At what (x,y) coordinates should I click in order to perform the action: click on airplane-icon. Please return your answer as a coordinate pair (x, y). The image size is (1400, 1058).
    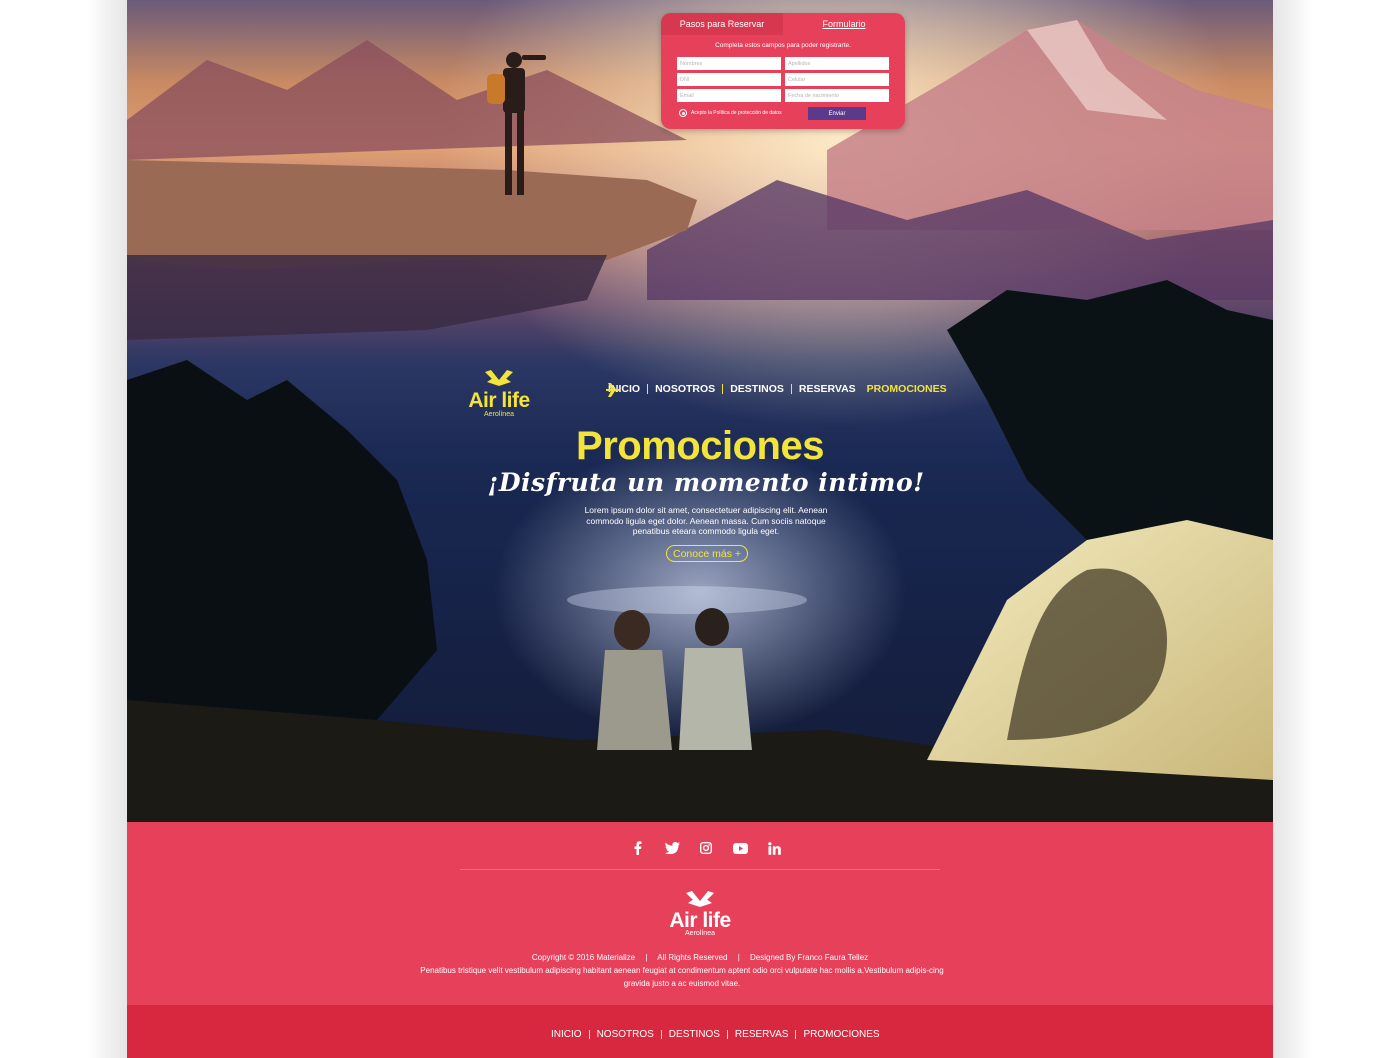
    Looking at the image, I should click on (613, 390).